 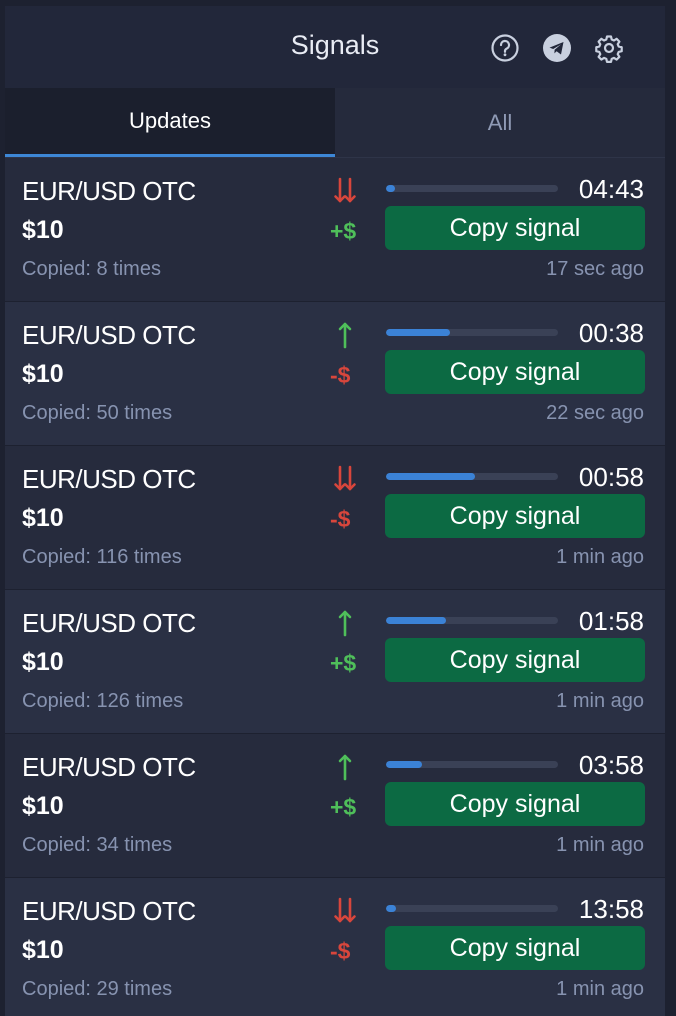 What do you see at coordinates (595, 413) in the screenshot?
I see `signal-age: 22 sec ago` at bounding box center [595, 413].